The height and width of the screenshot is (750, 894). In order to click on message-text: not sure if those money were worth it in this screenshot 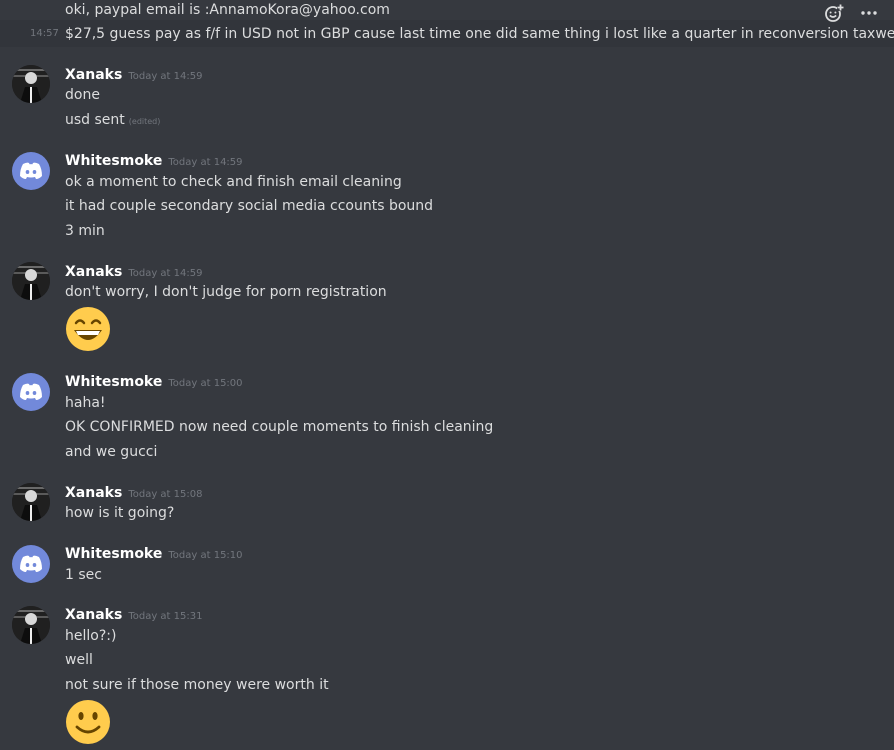, I will do `click(197, 685)`.